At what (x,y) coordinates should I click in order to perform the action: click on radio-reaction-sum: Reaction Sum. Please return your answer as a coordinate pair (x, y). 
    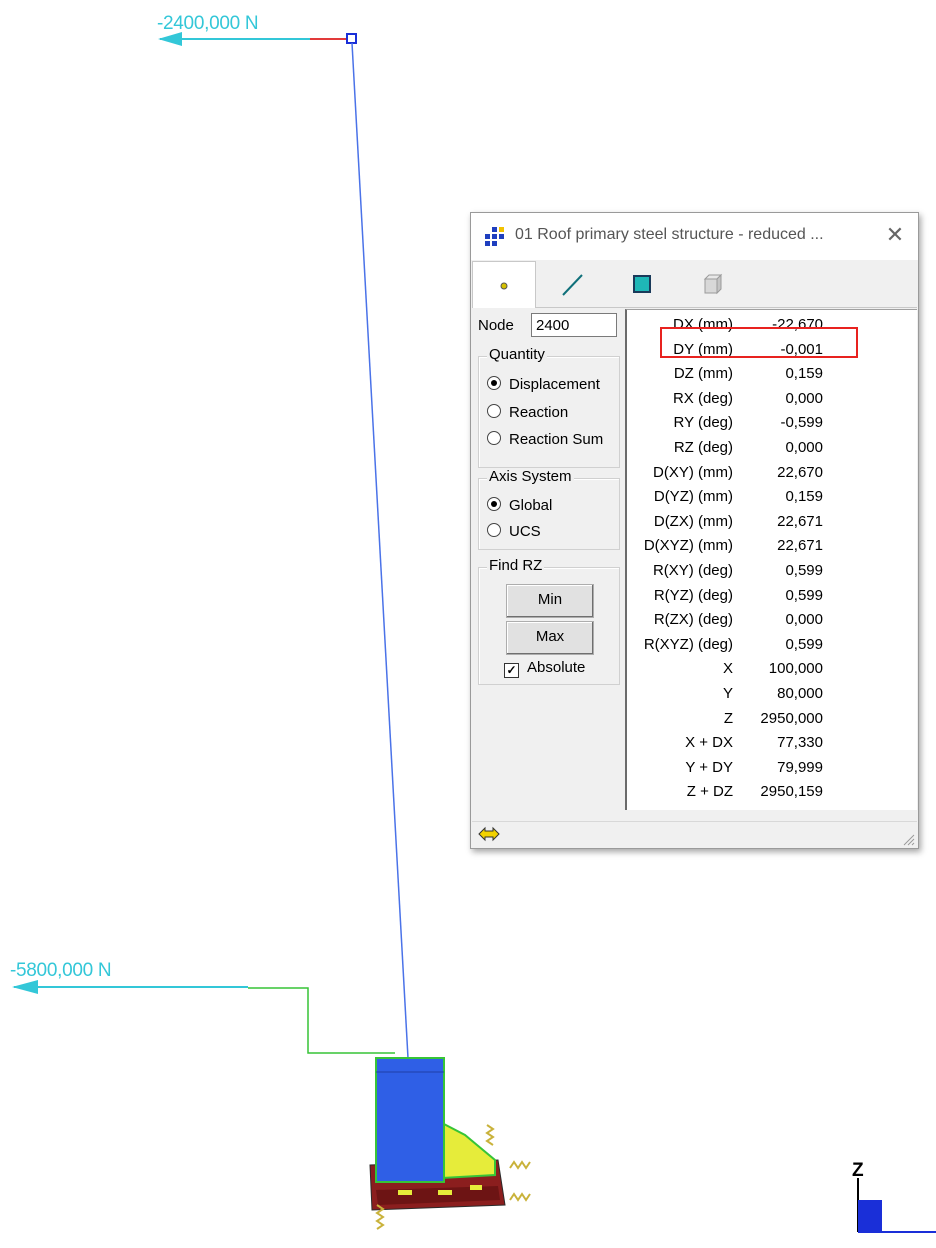
    Looking at the image, I should click on (545, 439).